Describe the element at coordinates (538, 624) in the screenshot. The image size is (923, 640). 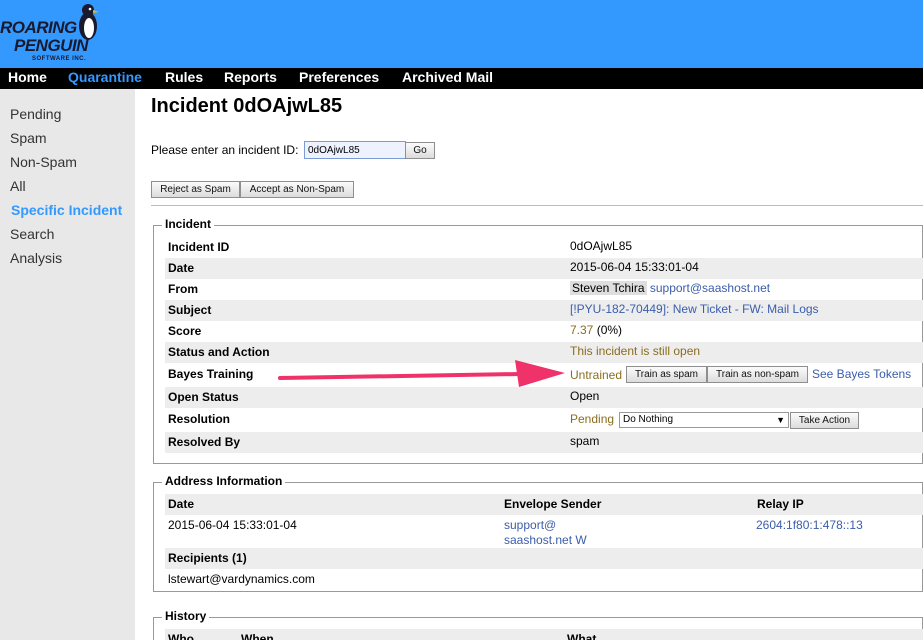
I see `history-fieldset: History Who When What` at that location.